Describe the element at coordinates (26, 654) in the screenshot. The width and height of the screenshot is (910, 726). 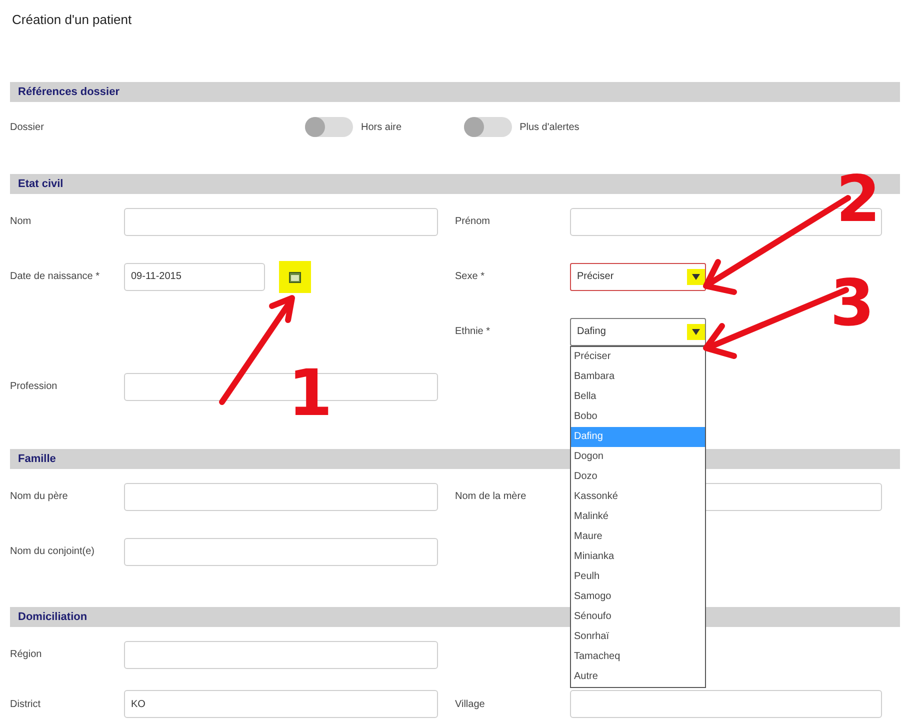
I see `field-label: Région` at that location.